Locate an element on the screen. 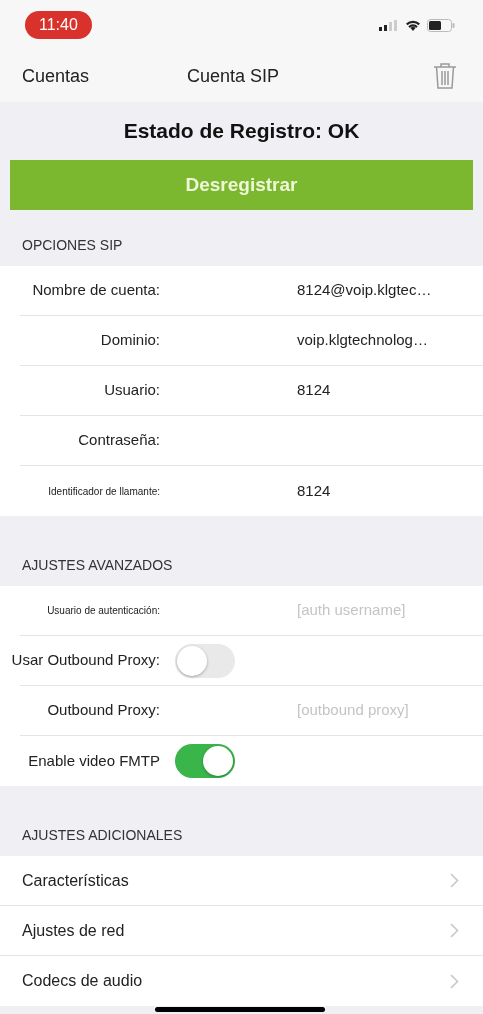 Image resolution: width=483 pixels, height=1014 pixels. nav-title: Cuenta SIP is located at coordinates (234, 76).